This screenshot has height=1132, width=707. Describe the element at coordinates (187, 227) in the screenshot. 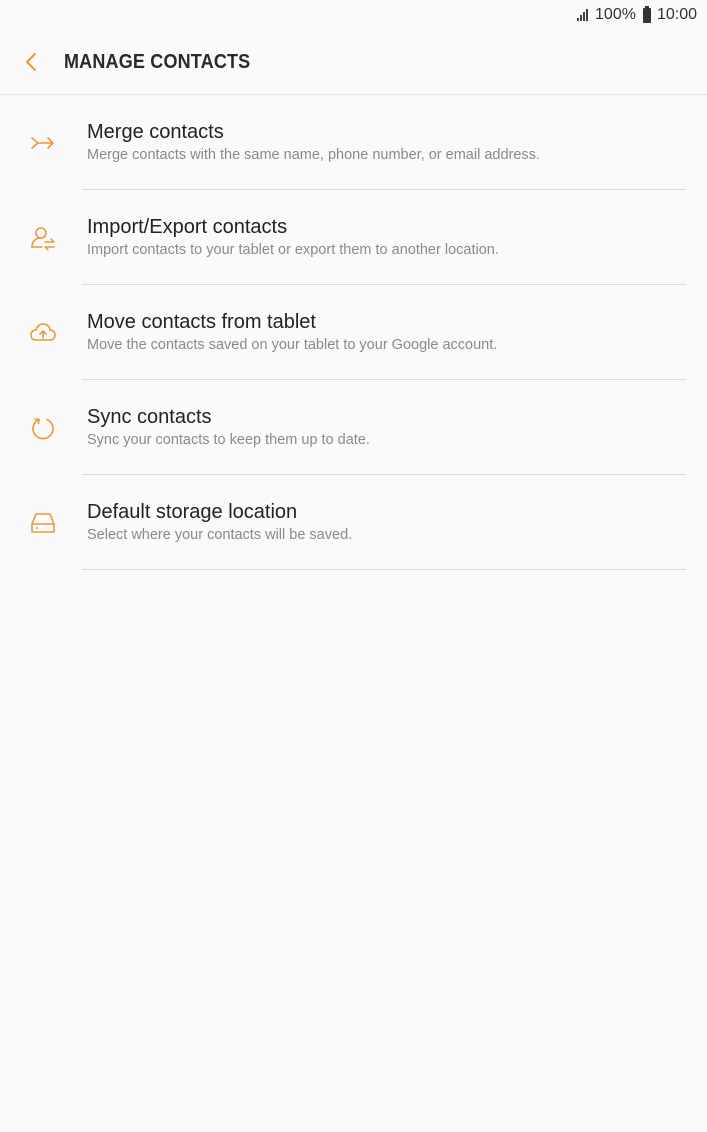

I see `item-title: Import/Export contacts` at that location.